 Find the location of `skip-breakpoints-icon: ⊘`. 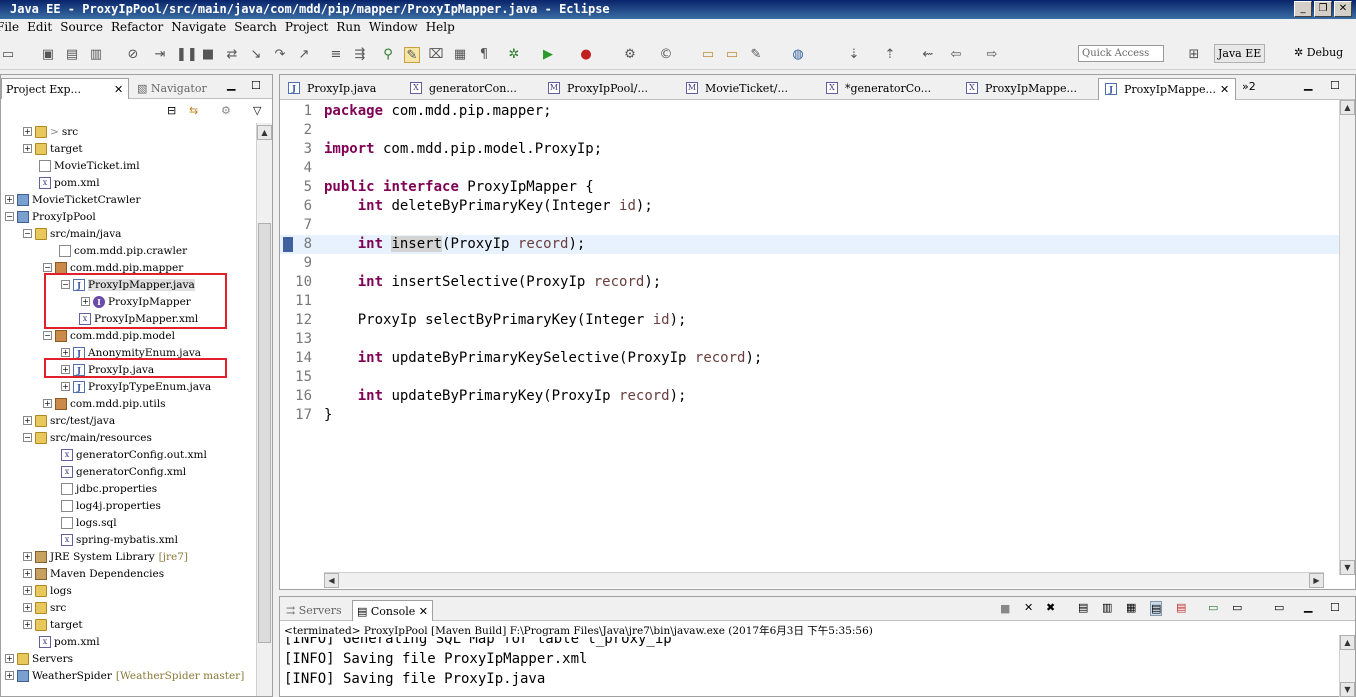

skip-breakpoints-icon: ⊘ is located at coordinates (133, 55).